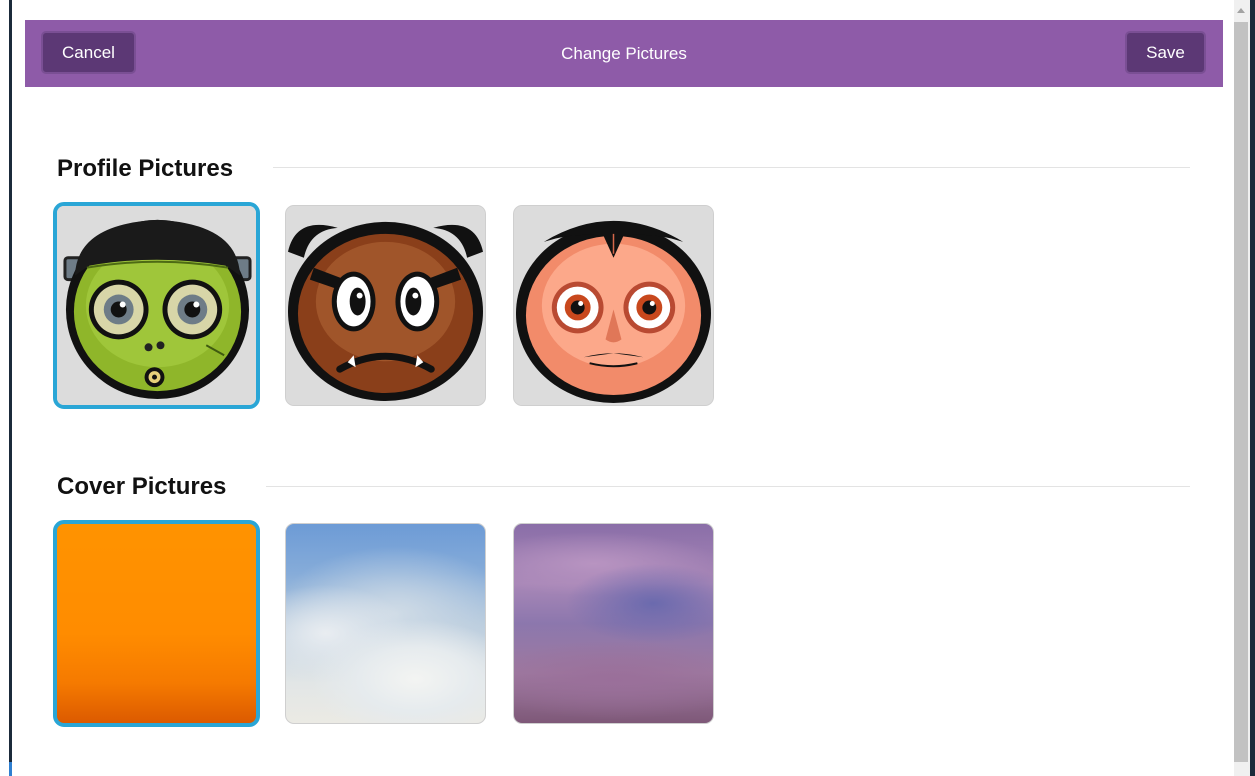  Describe the element at coordinates (88, 52) in the screenshot. I see `cancel-button: Cancel` at that location.